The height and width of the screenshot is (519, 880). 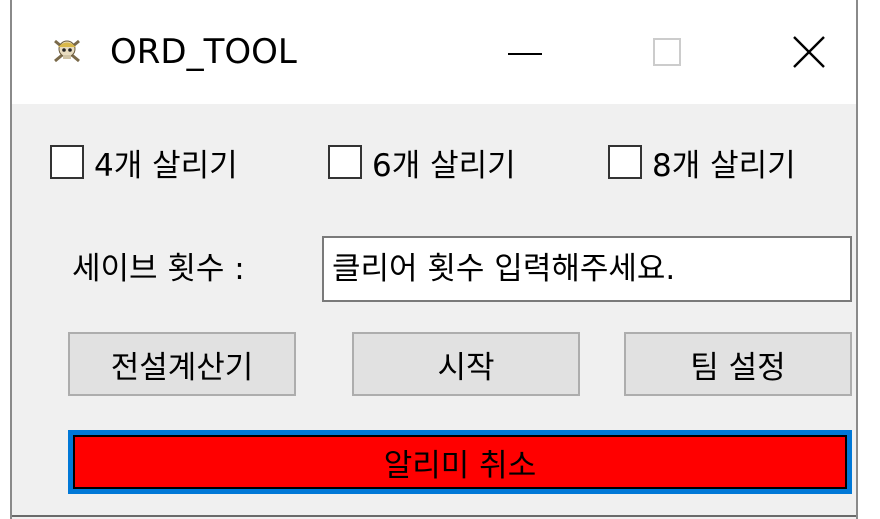 What do you see at coordinates (67, 162) in the screenshot?
I see `option-4-checkbox` at bounding box center [67, 162].